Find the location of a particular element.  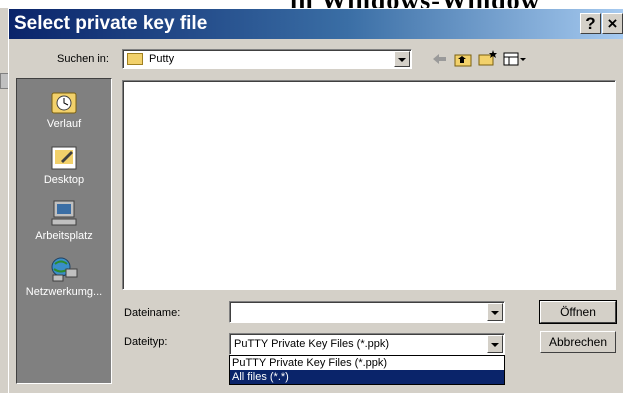

place-my-computer: Arbeitsplatz is located at coordinates (64, 220).